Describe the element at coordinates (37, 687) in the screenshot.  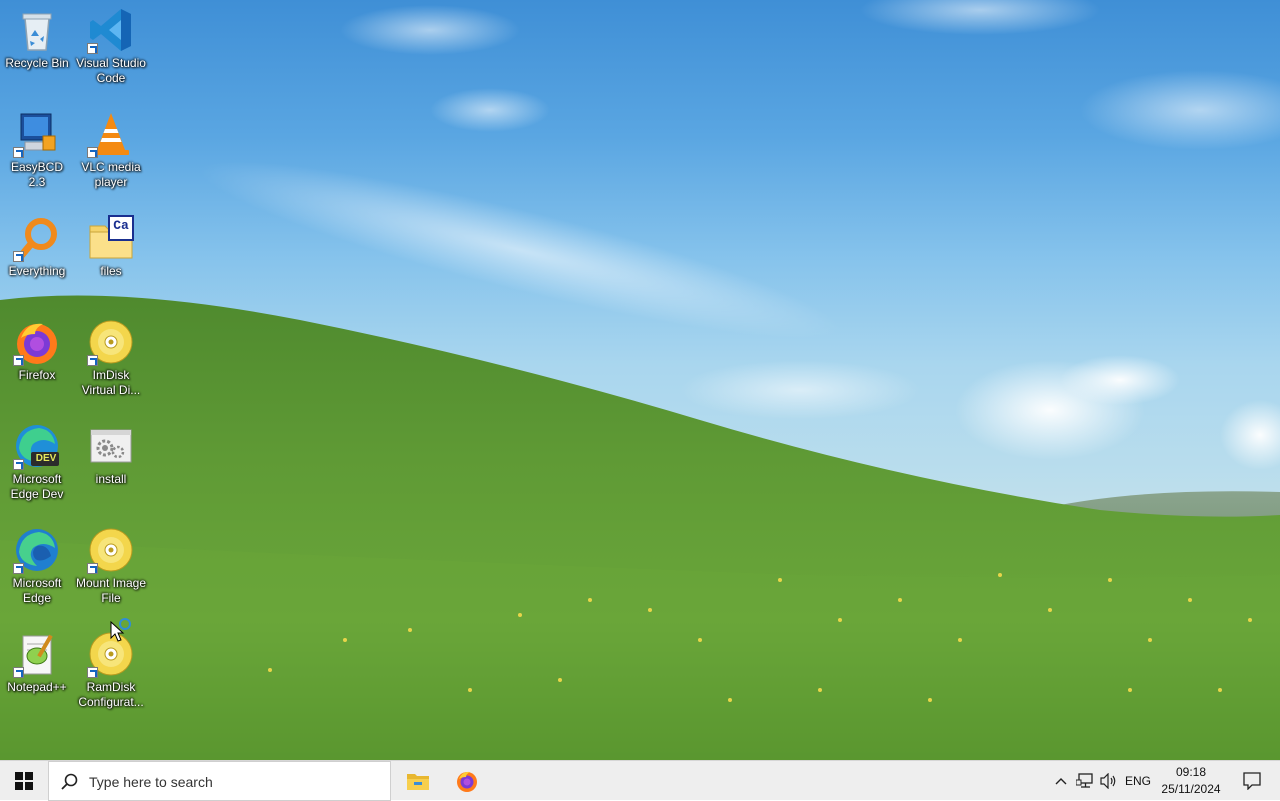
I see `icon-label: Notepad++` at that location.